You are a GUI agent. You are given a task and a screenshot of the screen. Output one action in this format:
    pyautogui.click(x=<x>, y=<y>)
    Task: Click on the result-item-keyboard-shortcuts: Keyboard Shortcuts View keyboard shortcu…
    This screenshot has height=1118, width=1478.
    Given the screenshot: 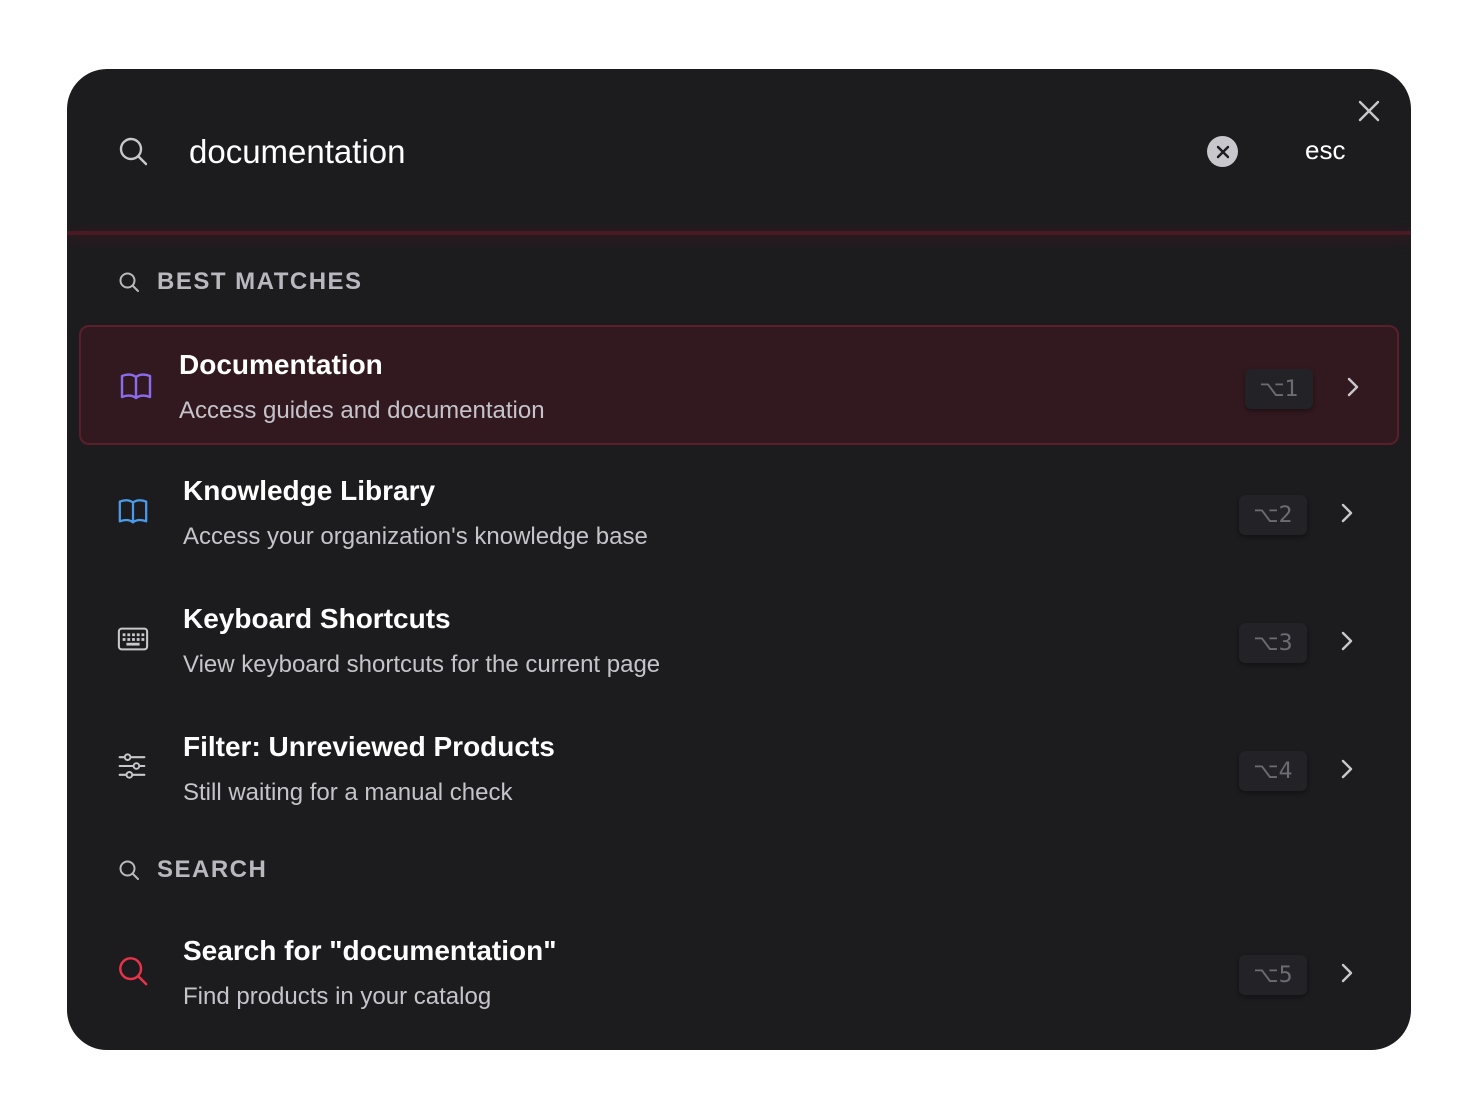 What is the action you would take?
    pyautogui.click(x=739, y=641)
    